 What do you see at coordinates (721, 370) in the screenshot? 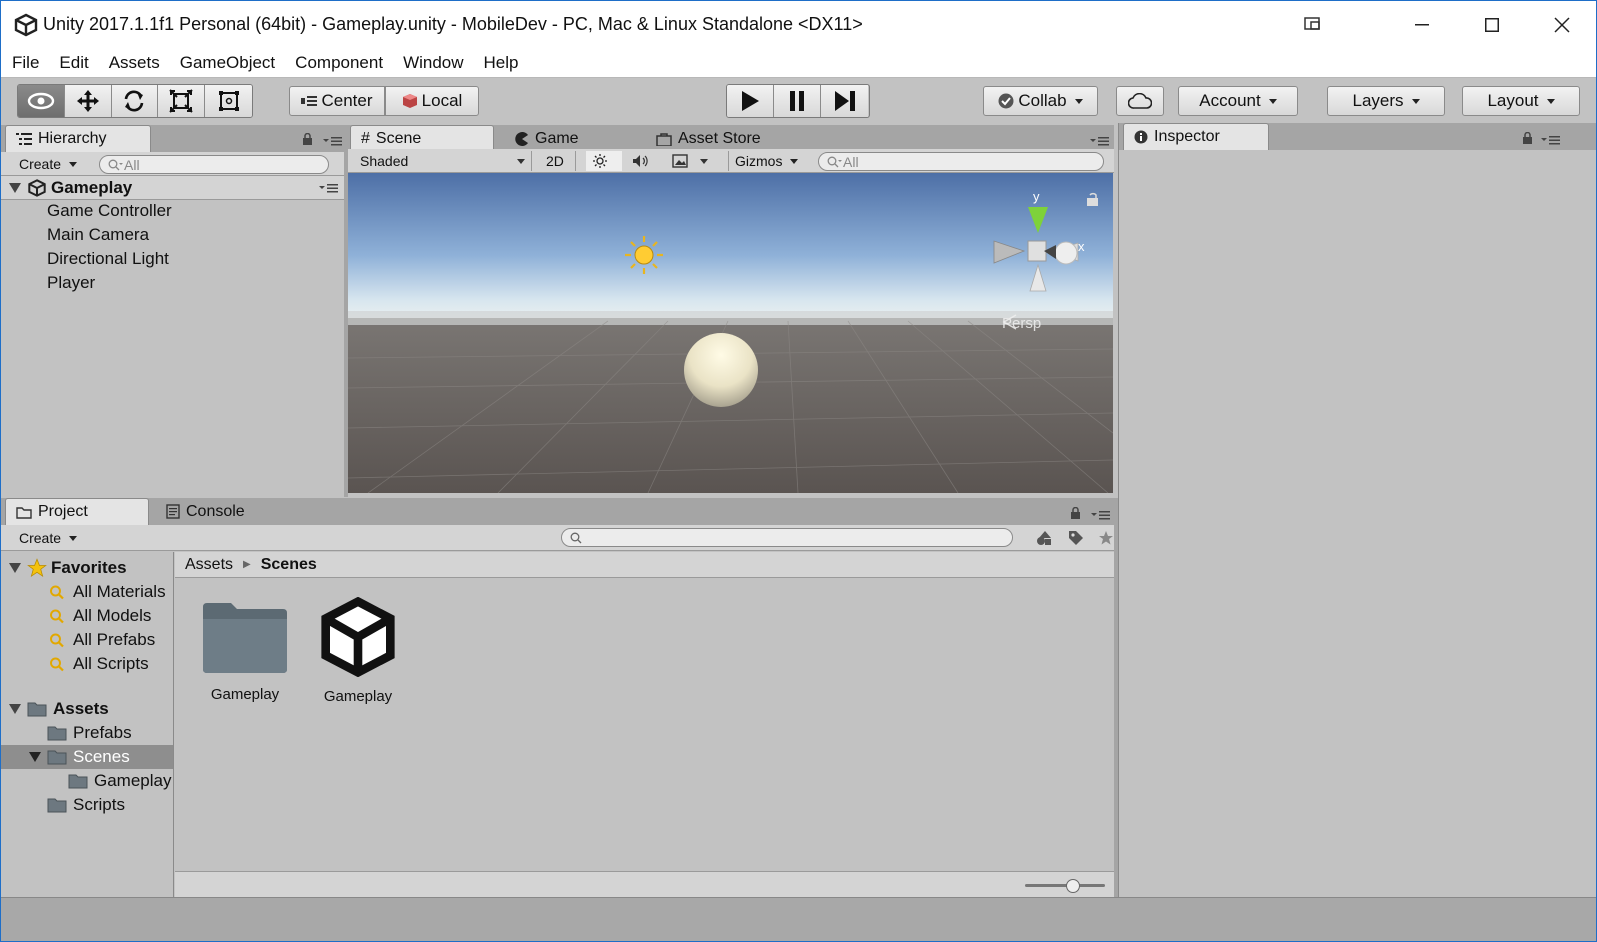
I see `player-sphere` at bounding box center [721, 370].